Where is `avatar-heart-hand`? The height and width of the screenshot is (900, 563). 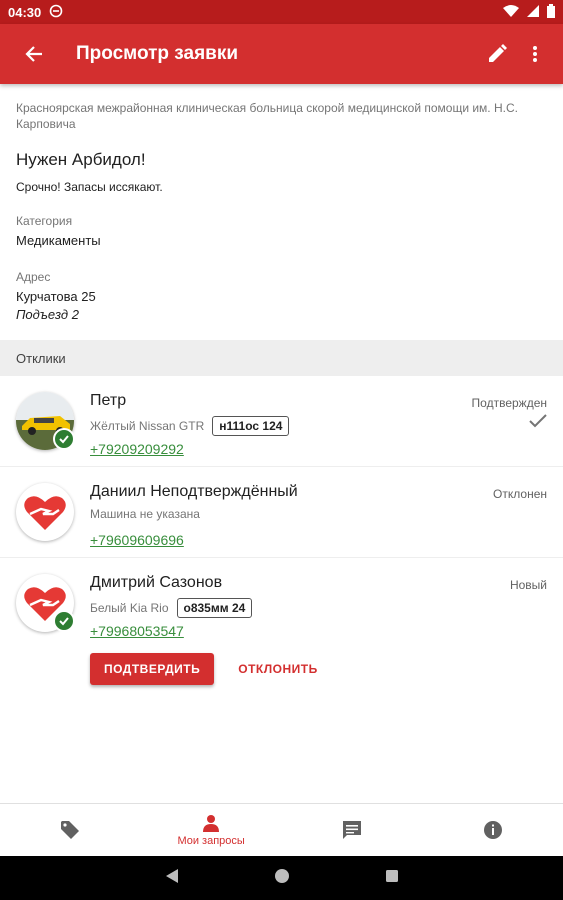 avatar-heart-hand is located at coordinates (45, 512).